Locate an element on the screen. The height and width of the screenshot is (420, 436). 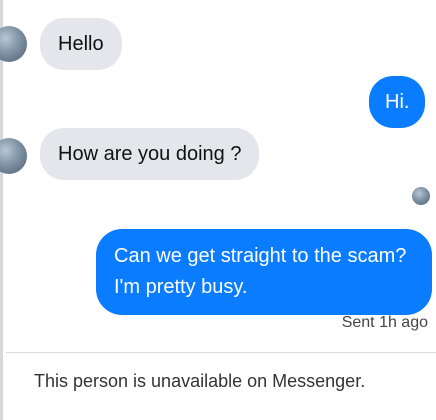
read-receipt-avatar is located at coordinates (421, 196).